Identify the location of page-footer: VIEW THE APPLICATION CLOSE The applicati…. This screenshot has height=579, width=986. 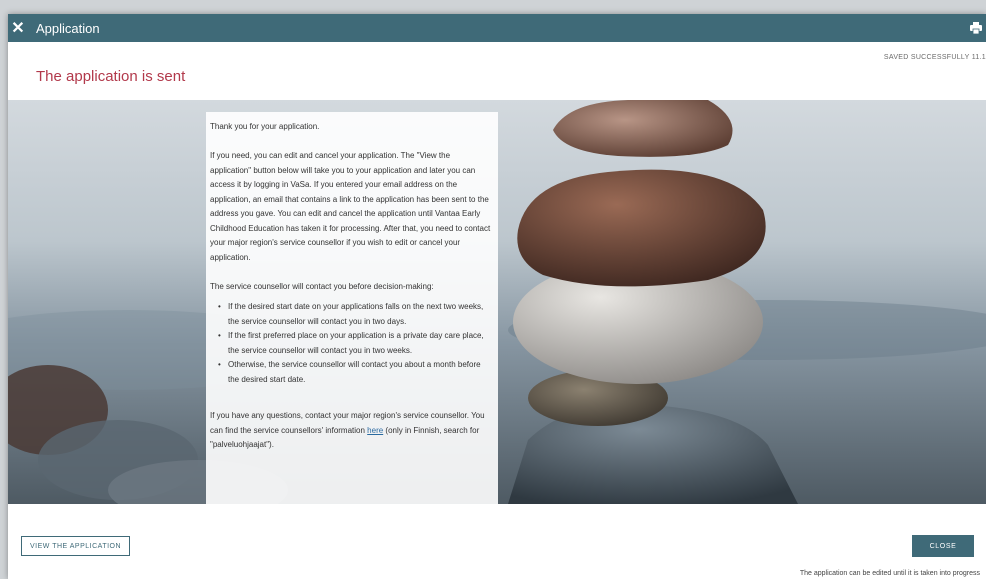
(497, 541).